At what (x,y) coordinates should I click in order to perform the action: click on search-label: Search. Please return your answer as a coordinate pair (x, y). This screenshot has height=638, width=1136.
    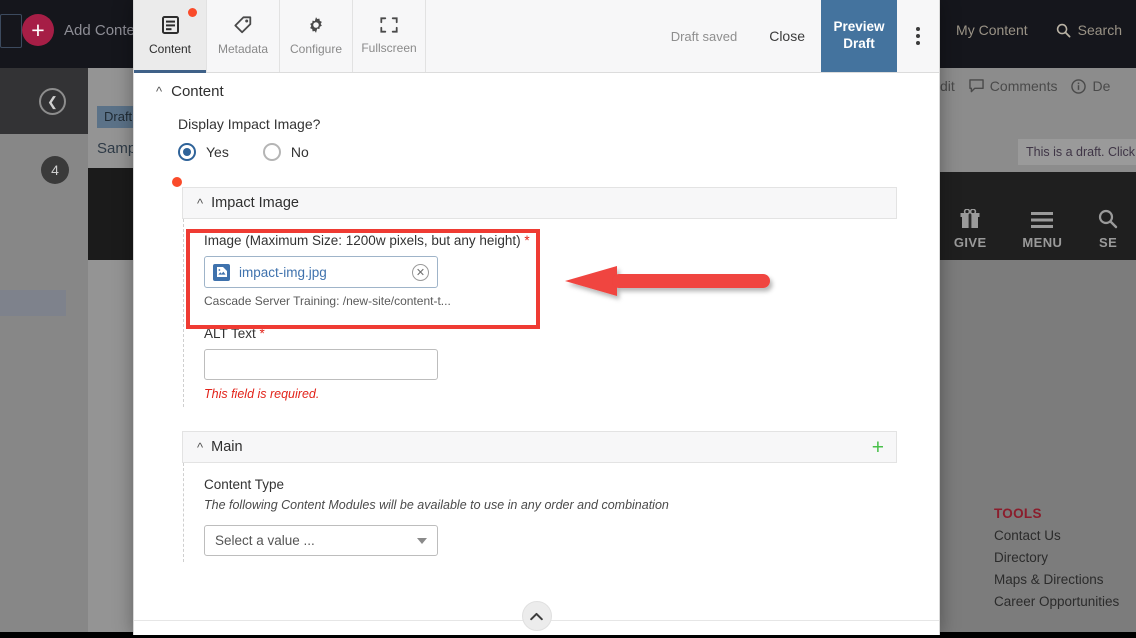
    Looking at the image, I should click on (1099, 30).